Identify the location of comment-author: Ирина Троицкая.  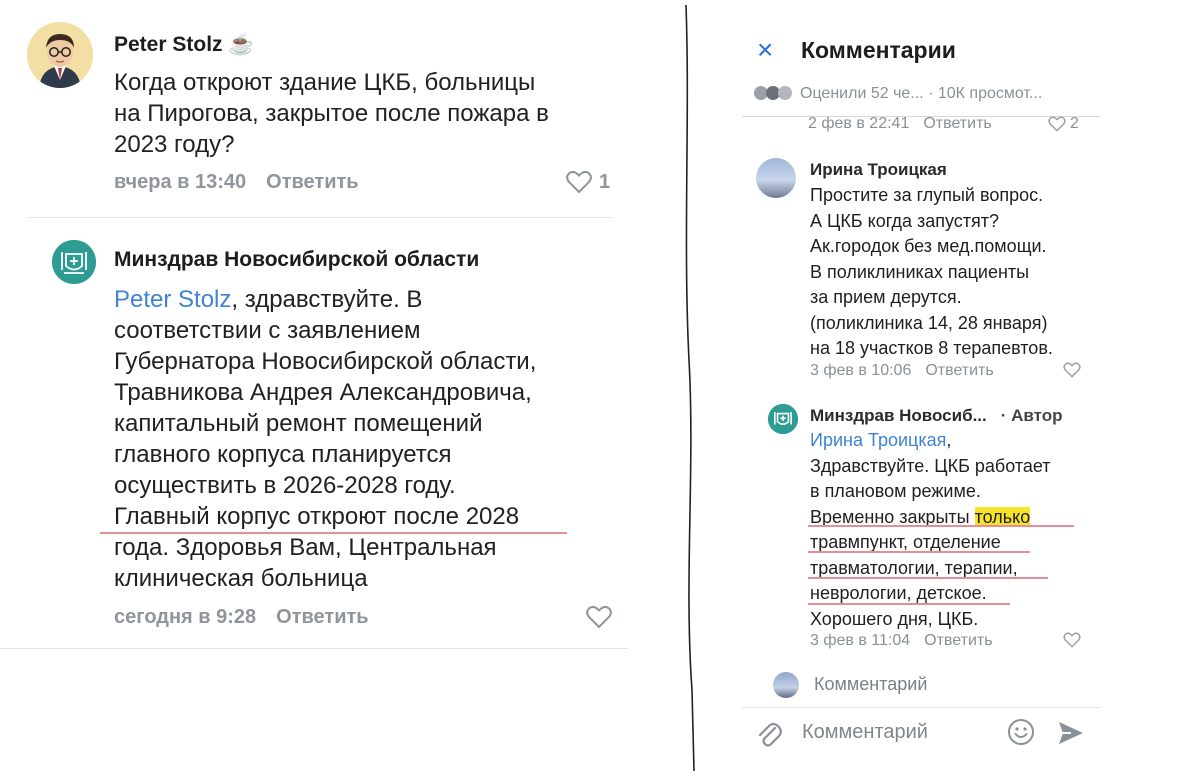
(878, 170).